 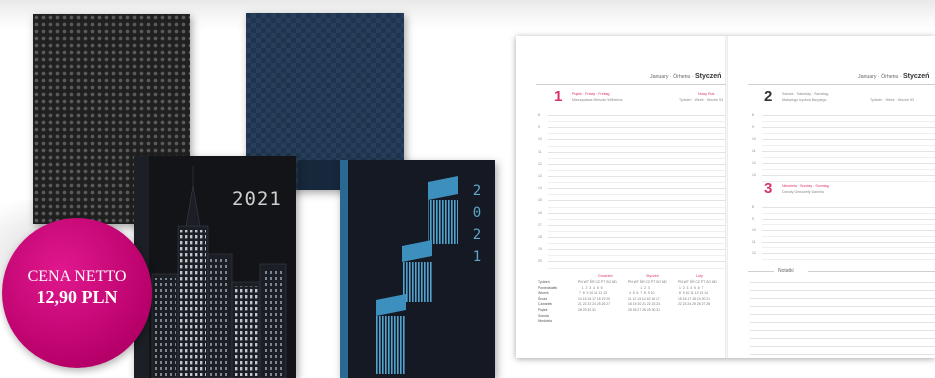 I want to click on day-number: 2, so click(x=768, y=96).